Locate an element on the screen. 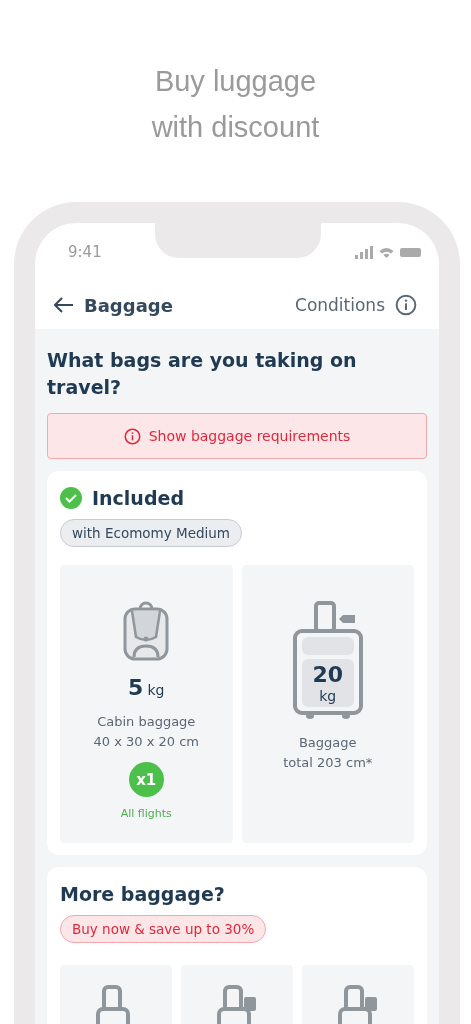  battery-icon is located at coordinates (410, 252).